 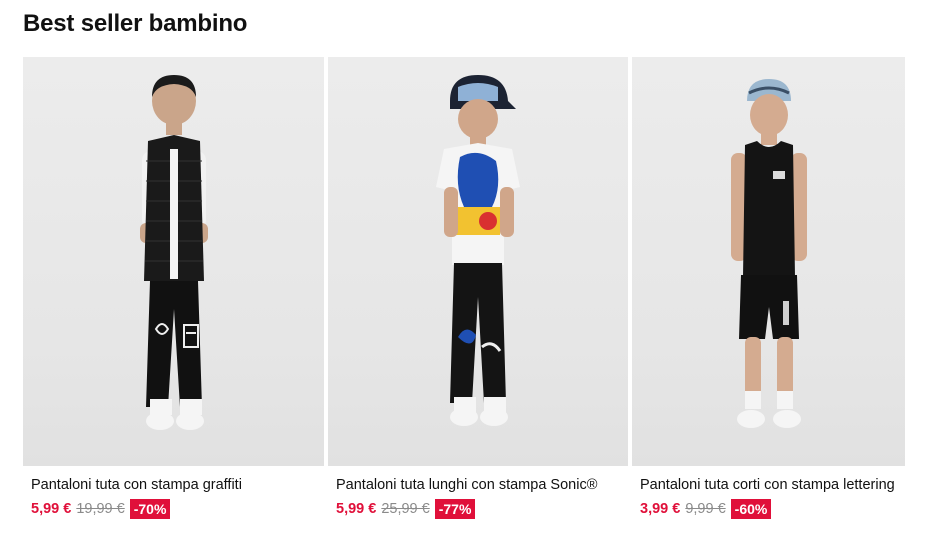 What do you see at coordinates (150, 509) in the screenshot?
I see `discount-badge: -70%` at bounding box center [150, 509].